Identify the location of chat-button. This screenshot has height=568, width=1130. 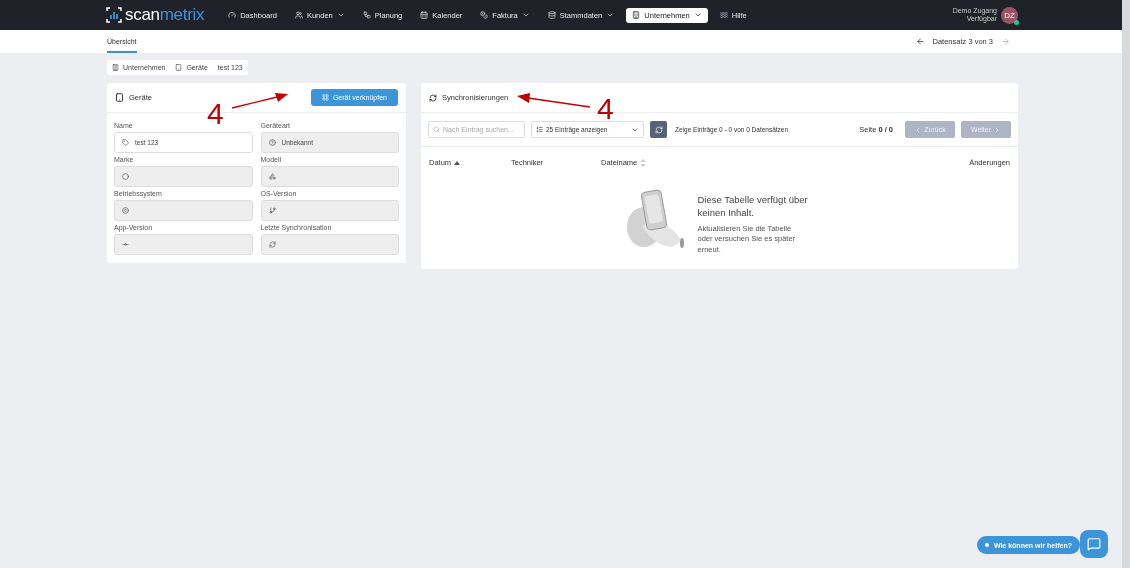
(1094, 544).